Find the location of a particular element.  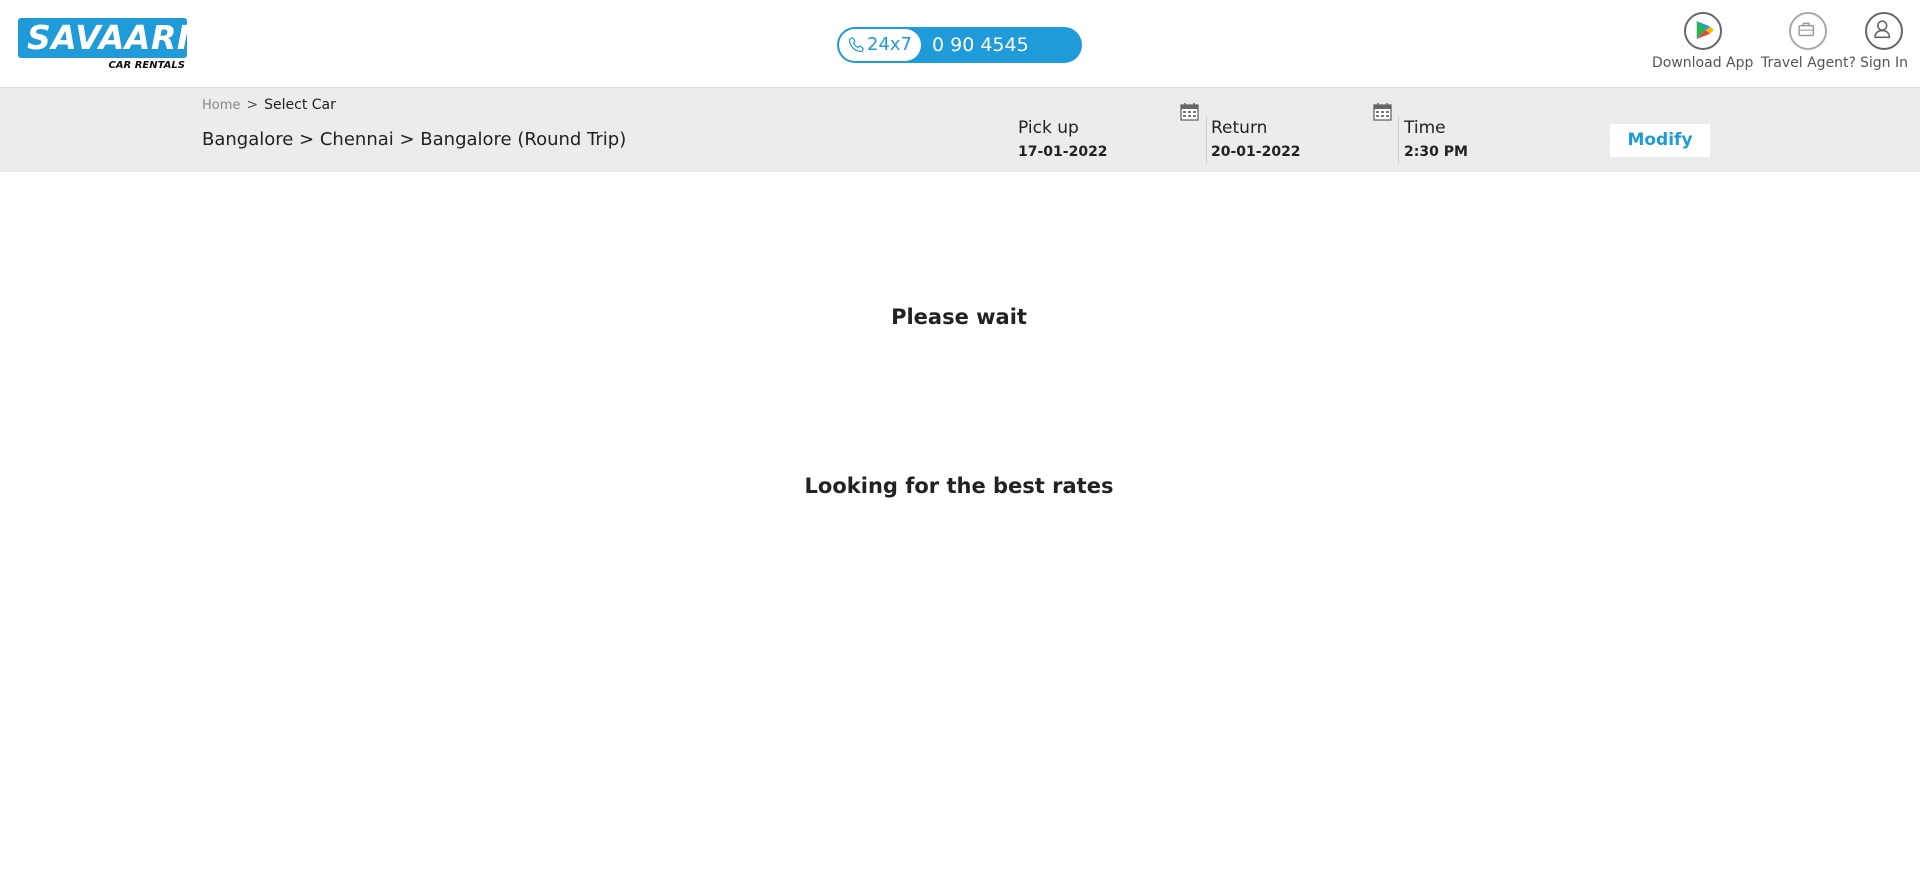

pickup-value: 17-01-2022 is located at coordinates (1063, 152).